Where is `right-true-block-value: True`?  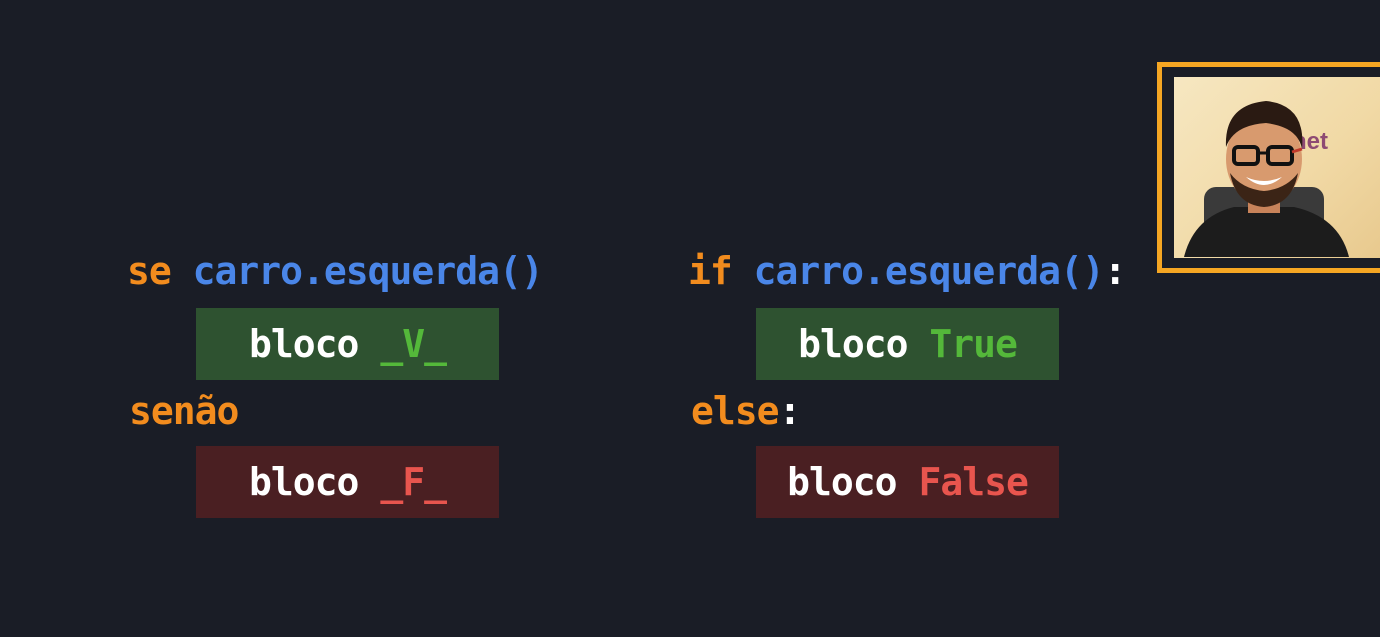 right-true-block-value: True is located at coordinates (973, 344).